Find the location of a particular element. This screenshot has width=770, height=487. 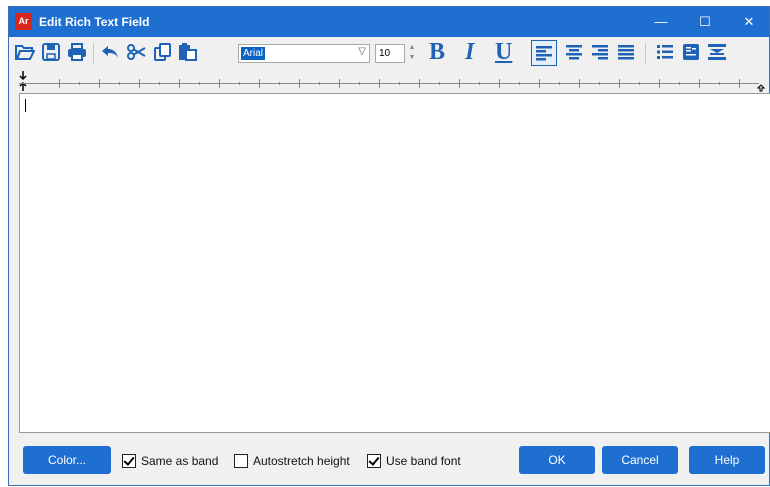

ruler-baseline is located at coordinates (389, 83).